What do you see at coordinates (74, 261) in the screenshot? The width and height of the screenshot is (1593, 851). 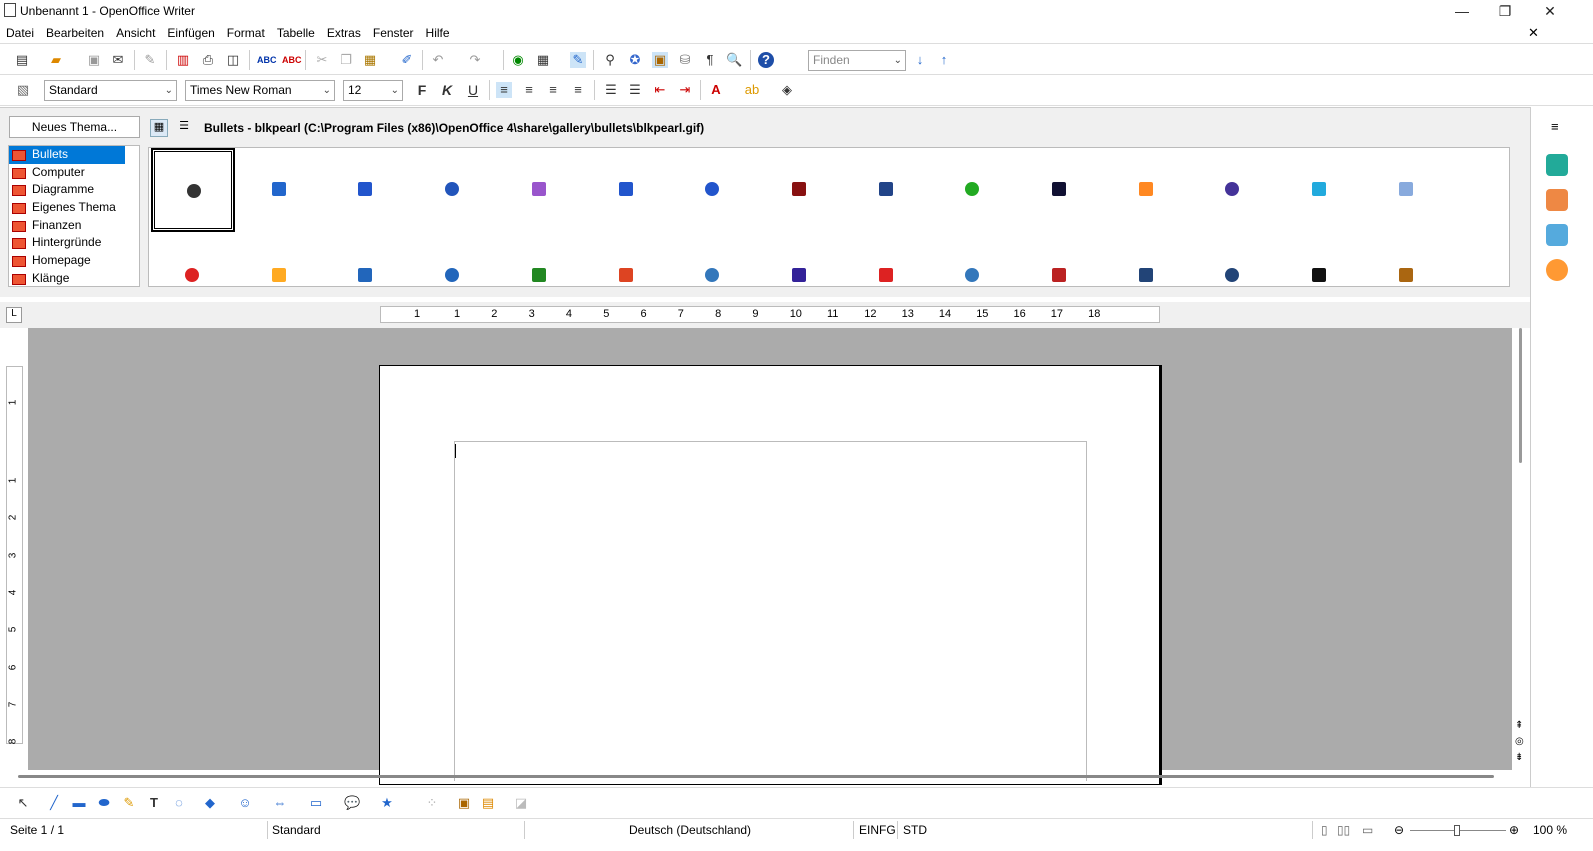 I see `theme-item: Homepage` at bounding box center [74, 261].